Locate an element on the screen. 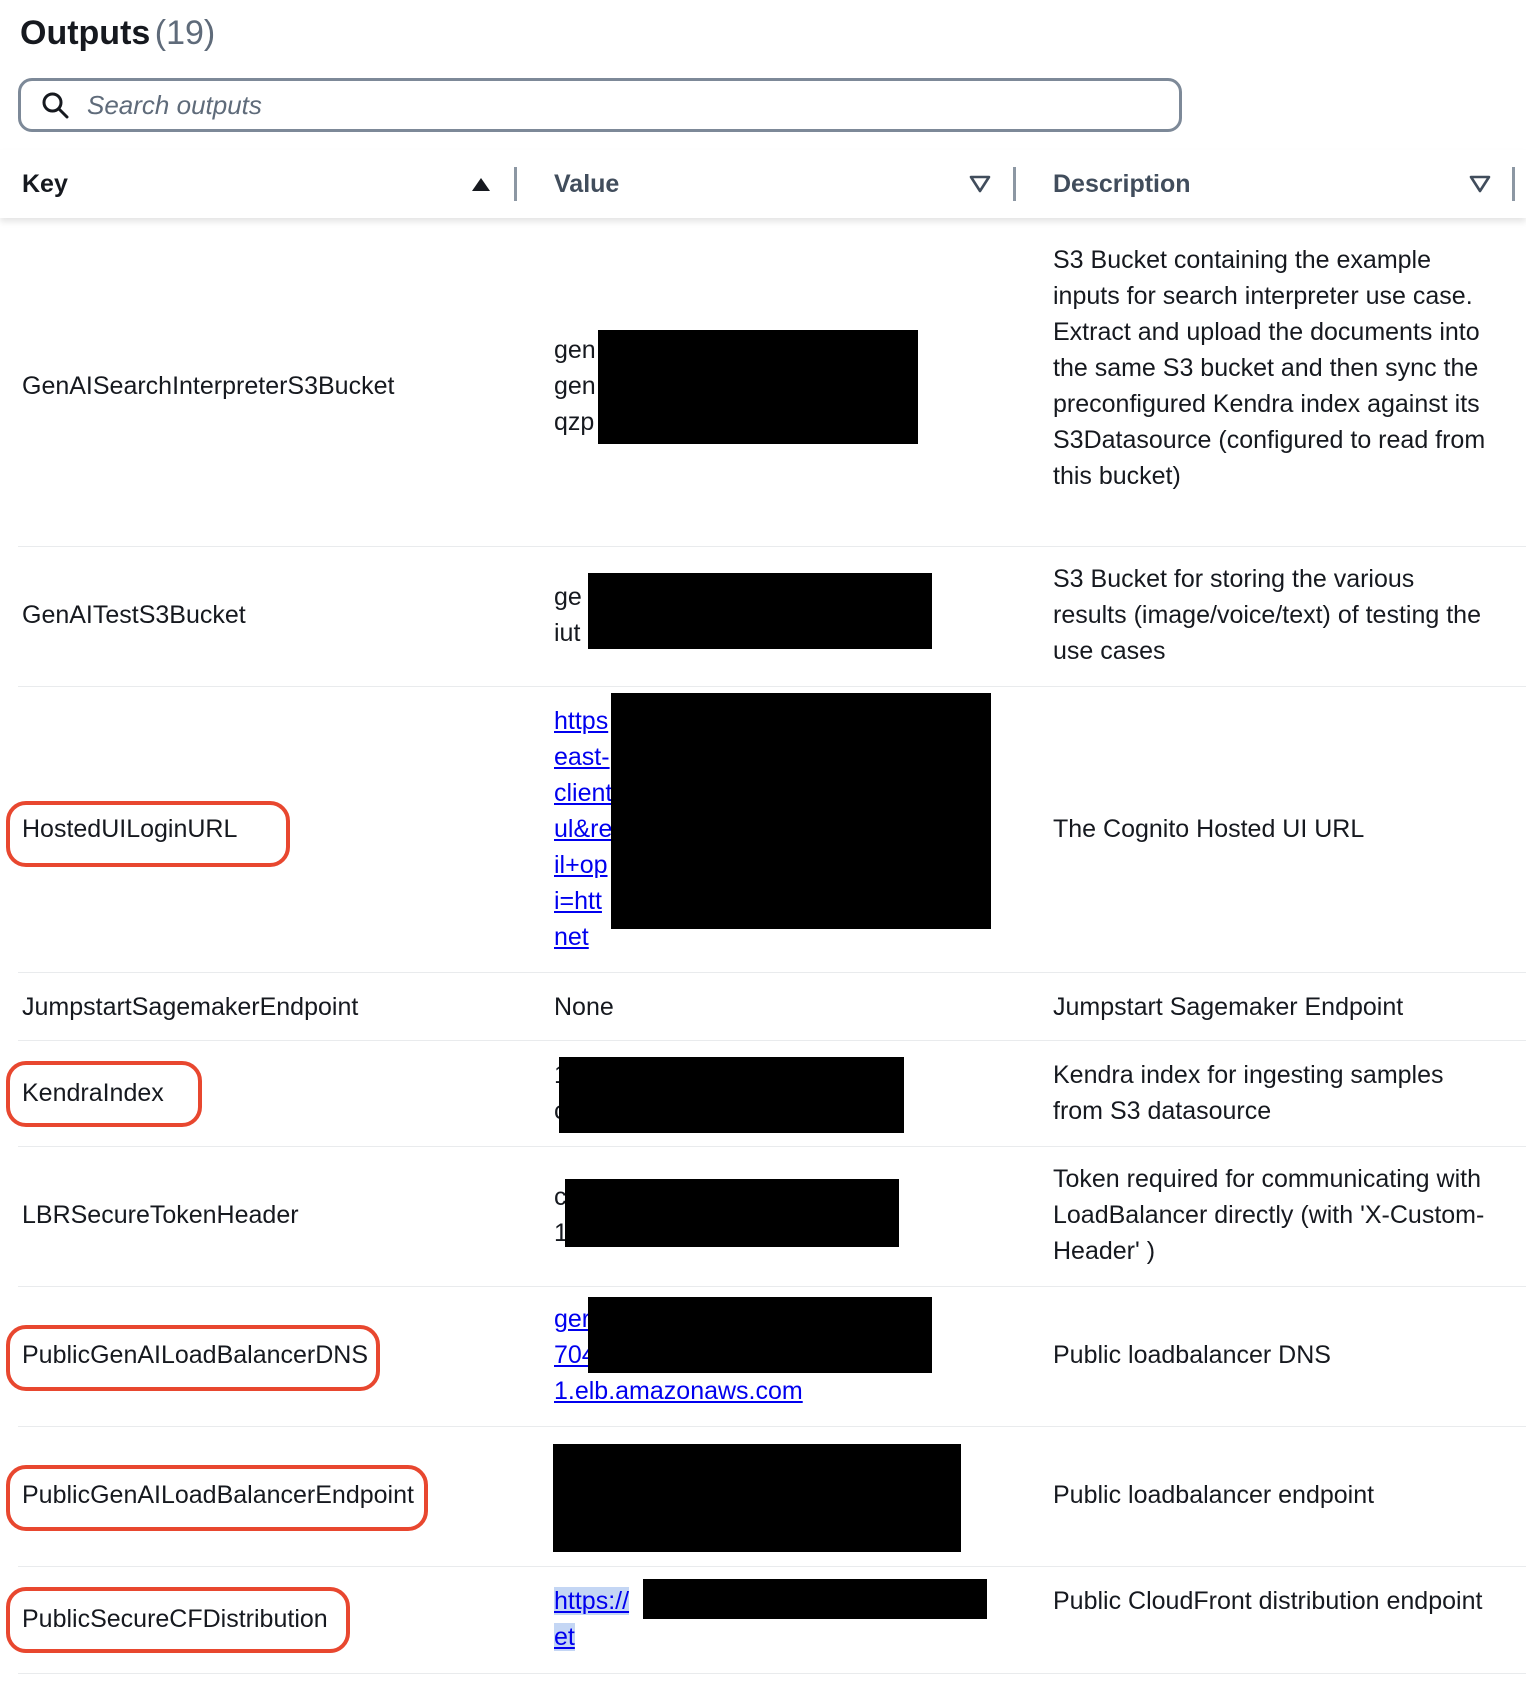  output-key: PublicGenAILoadBalancerDNS is located at coordinates (195, 1355).